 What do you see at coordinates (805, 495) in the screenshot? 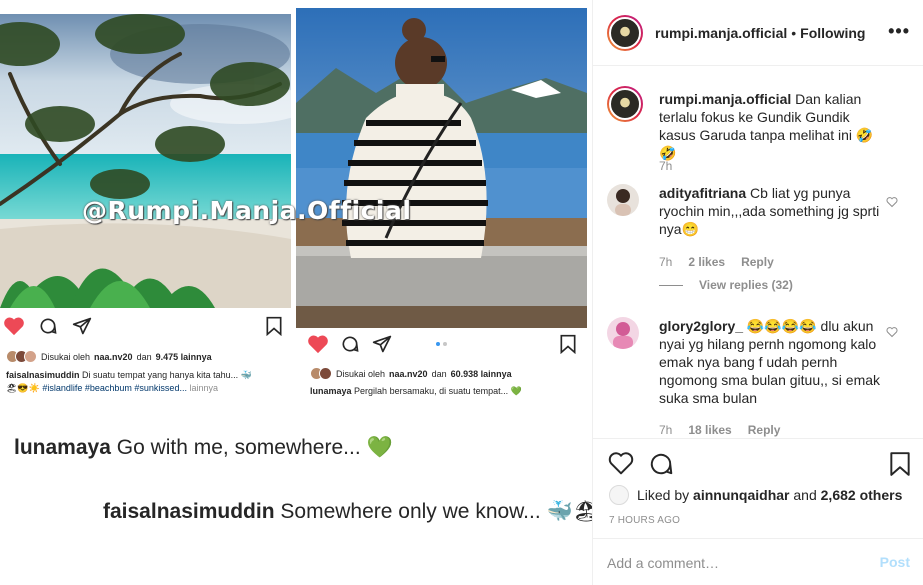
I see `liked-and: and` at bounding box center [805, 495].